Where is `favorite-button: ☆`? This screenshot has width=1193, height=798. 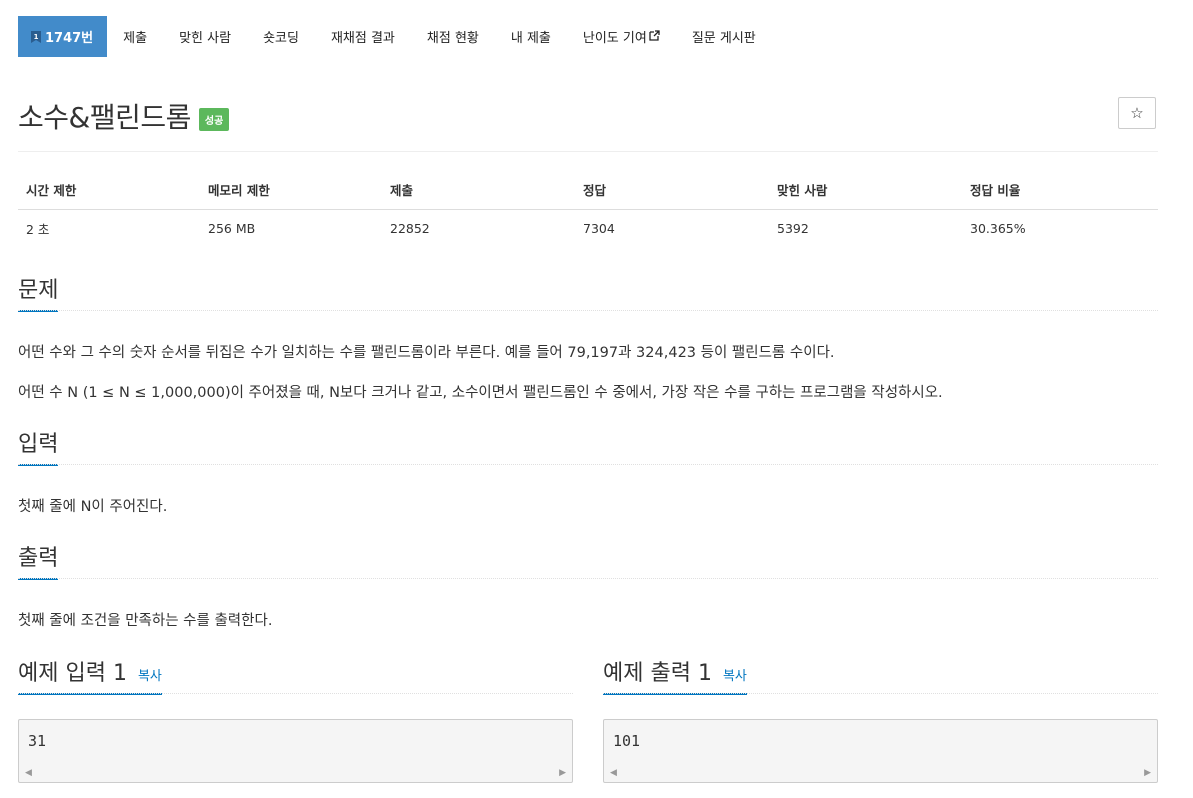 favorite-button: ☆ is located at coordinates (1137, 113).